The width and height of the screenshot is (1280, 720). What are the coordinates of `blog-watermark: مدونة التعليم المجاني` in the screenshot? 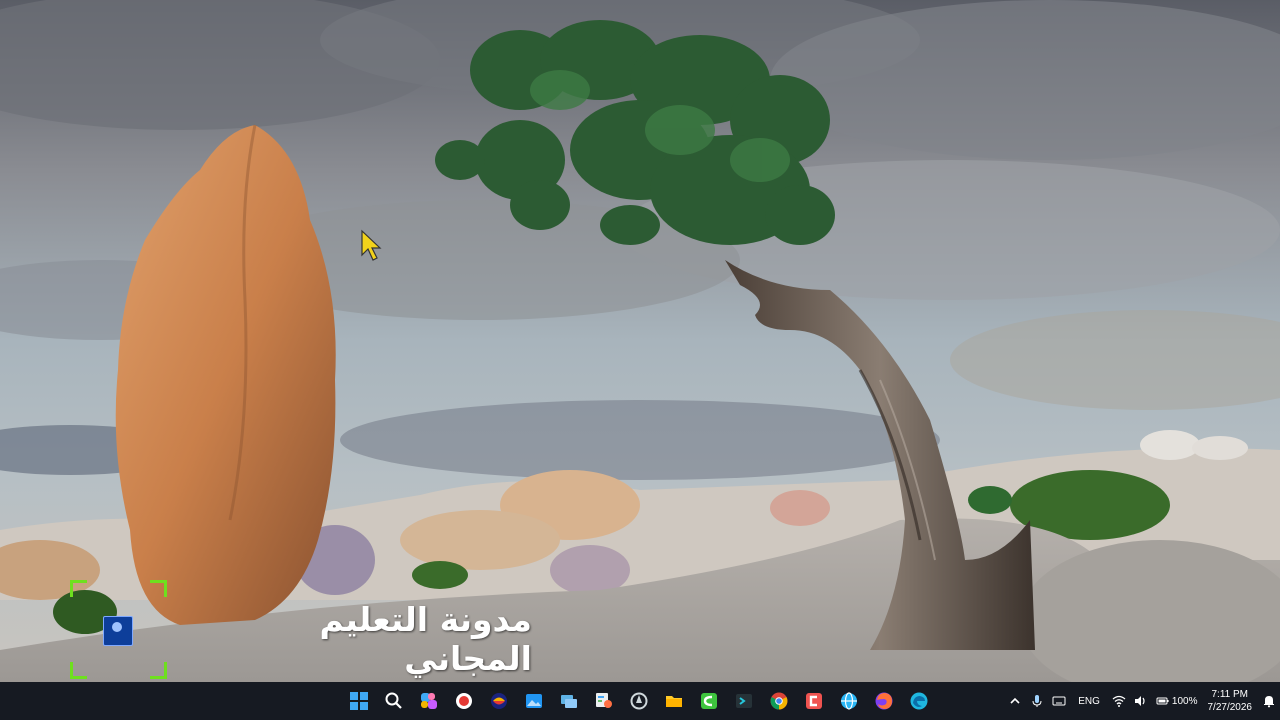 It's located at (305, 630).